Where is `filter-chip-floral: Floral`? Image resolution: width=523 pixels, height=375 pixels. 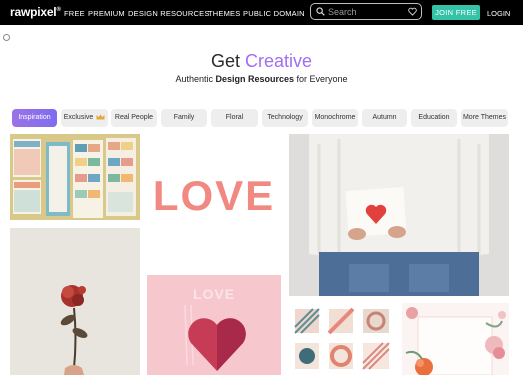
filter-chip-floral: Floral is located at coordinates (234, 118).